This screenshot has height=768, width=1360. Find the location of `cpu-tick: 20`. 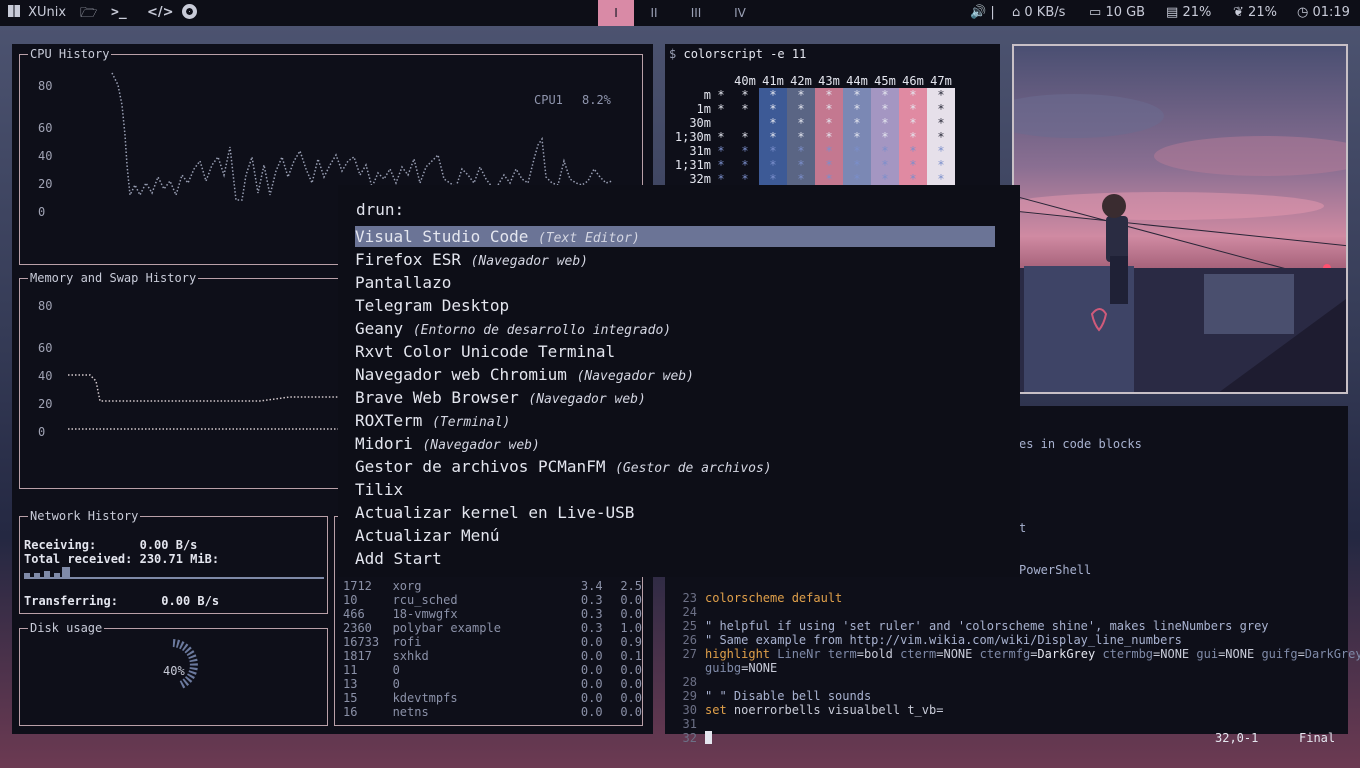

cpu-tick: 20 is located at coordinates (45, 184).